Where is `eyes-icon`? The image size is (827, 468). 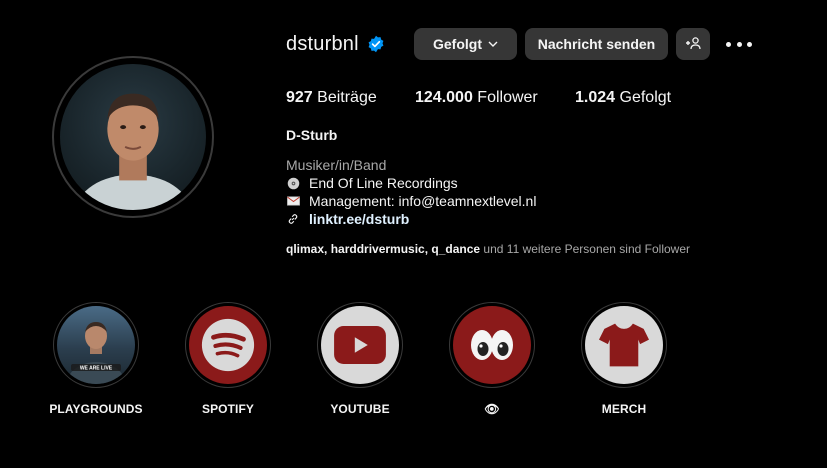 eyes-icon is located at coordinates (492, 345).